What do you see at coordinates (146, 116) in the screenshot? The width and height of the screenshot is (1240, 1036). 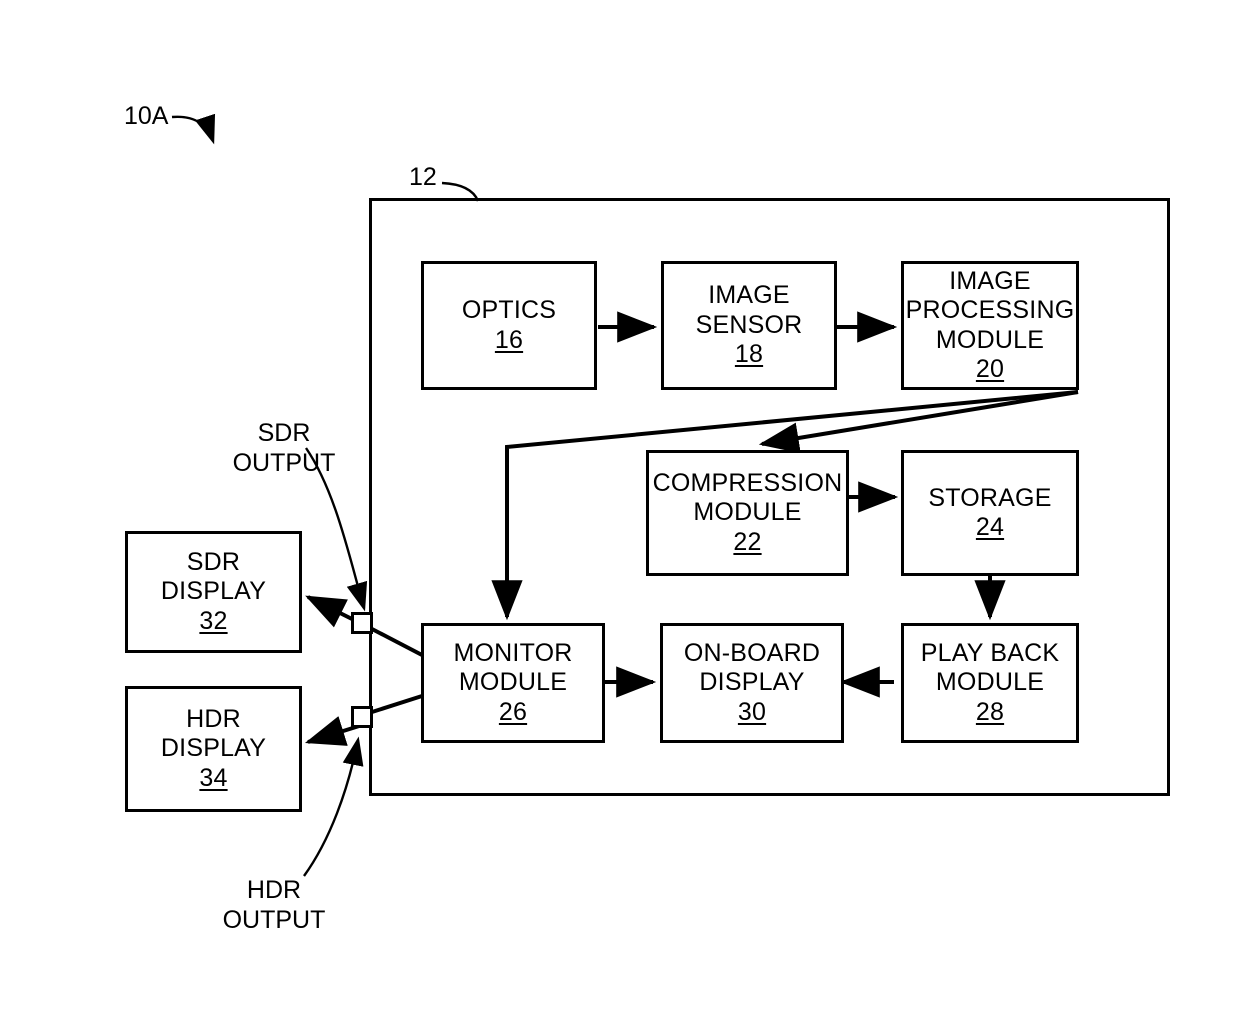 I see `figure-reference-10a: 10A` at bounding box center [146, 116].